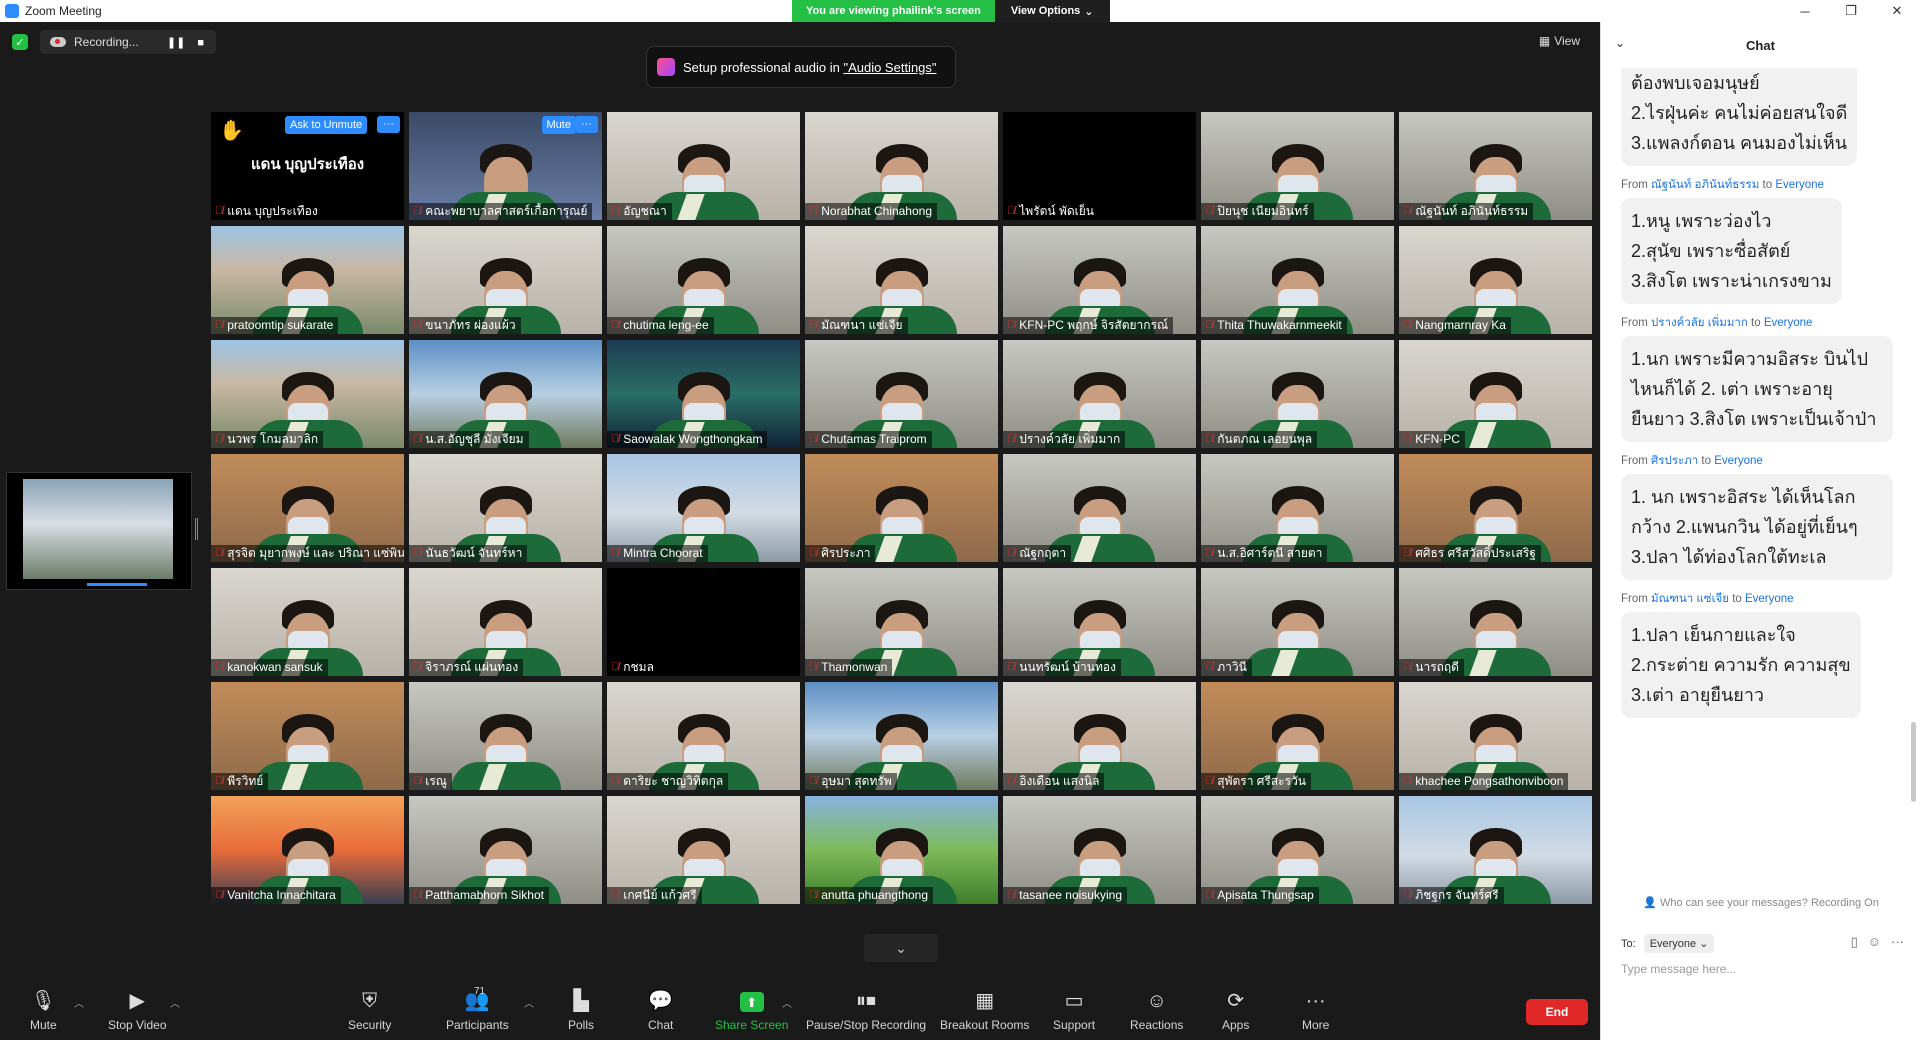 This screenshot has height=1040, width=1920. What do you see at coordinates (1495, 280) in the screenshot?
I see `participant-video-tile: 🎙̸ Nangmarnray Ka` at bounding box center [1495, 280].